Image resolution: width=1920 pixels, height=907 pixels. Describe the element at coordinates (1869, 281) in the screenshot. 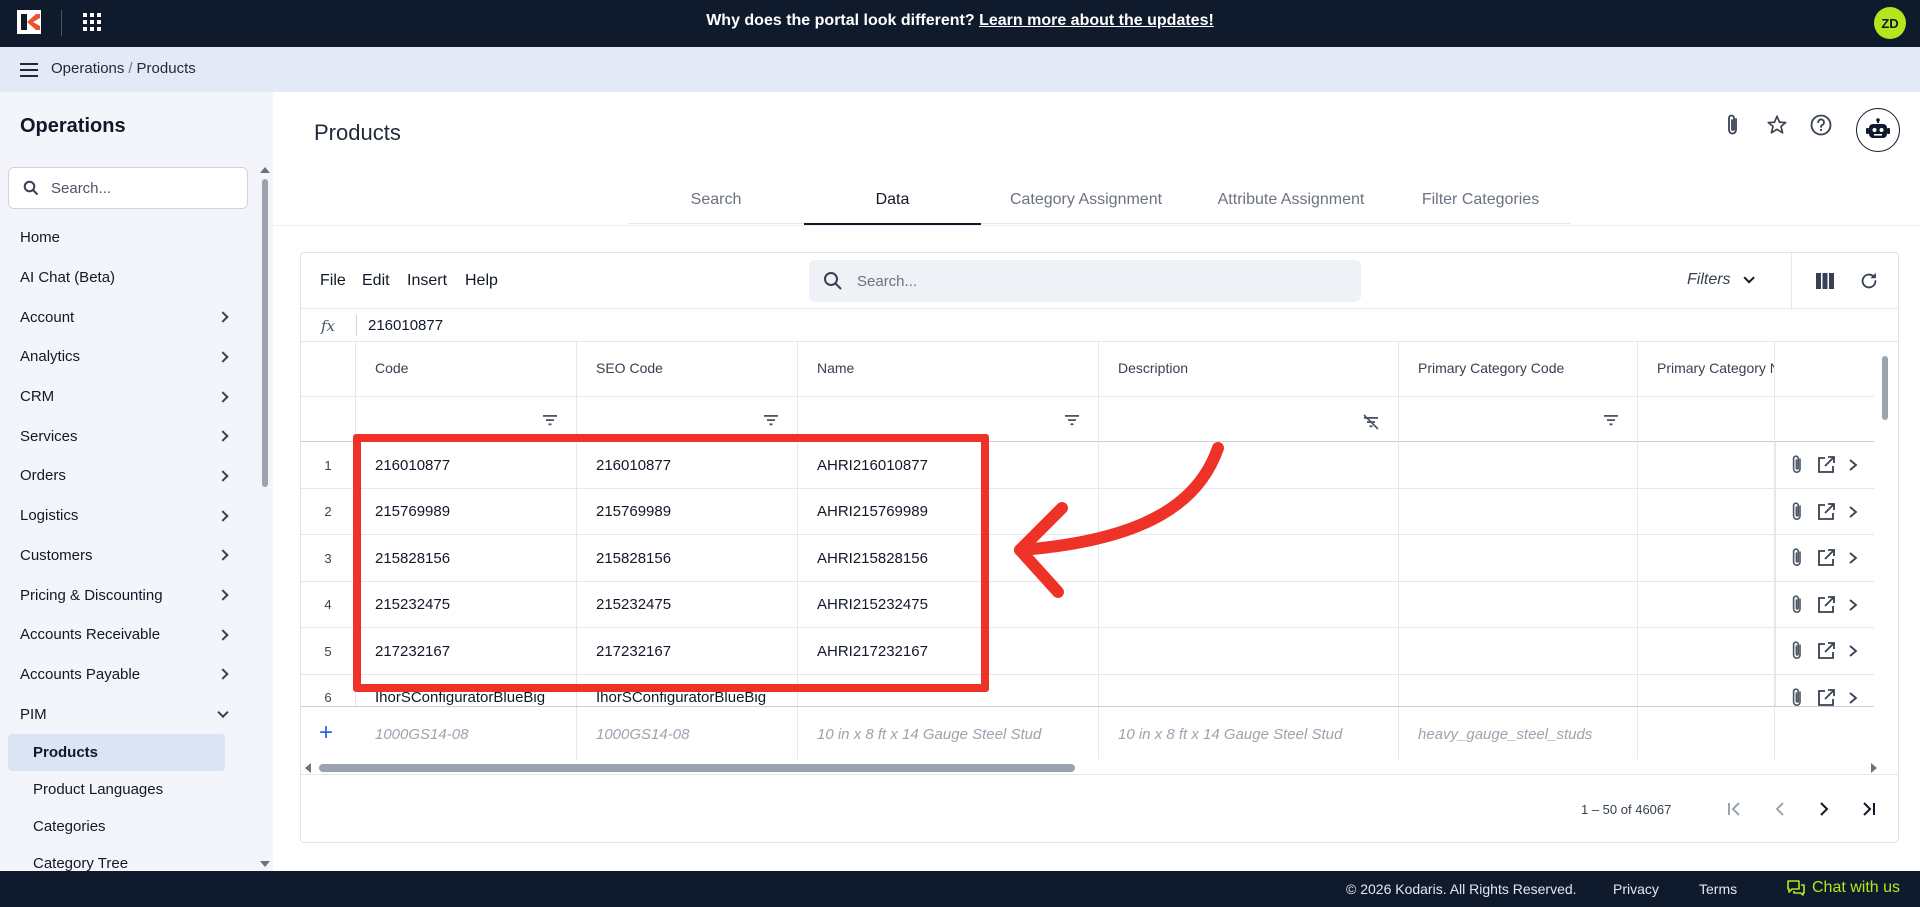

I see `refresh-icon` at that location.